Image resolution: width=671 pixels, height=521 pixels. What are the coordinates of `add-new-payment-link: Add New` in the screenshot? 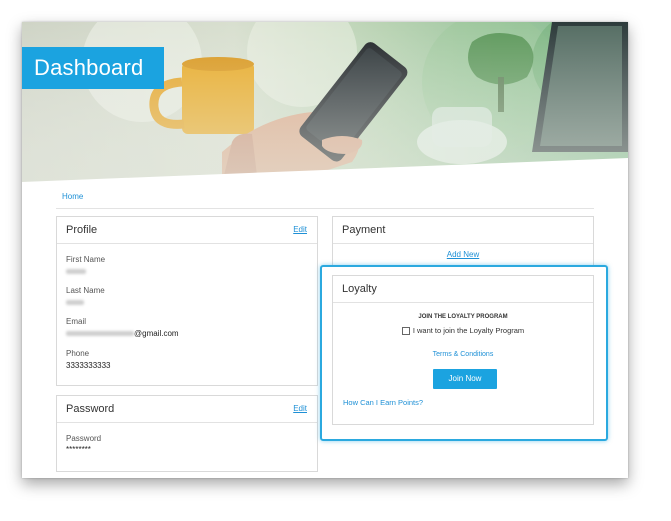 It's located at (463, 254).